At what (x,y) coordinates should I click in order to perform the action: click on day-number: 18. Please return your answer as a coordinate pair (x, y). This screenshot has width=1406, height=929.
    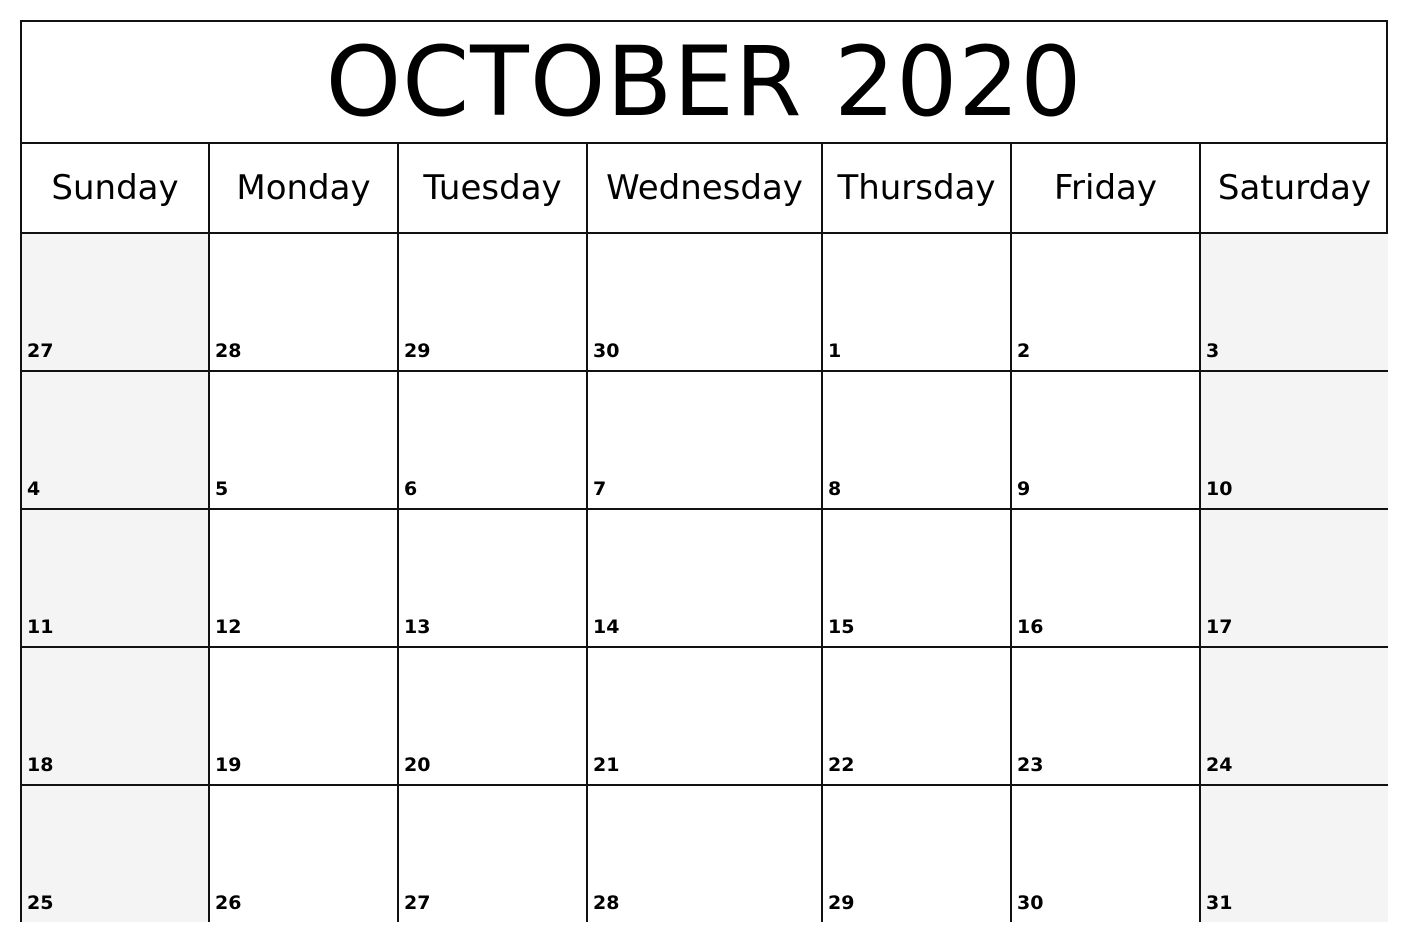
    Looking at the image, I should click on (40, 765).